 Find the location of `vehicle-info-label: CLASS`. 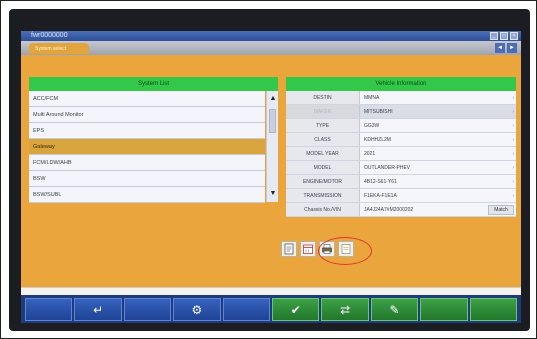

vehicle-info-label: CLASS is located at coordinates (323, 139).